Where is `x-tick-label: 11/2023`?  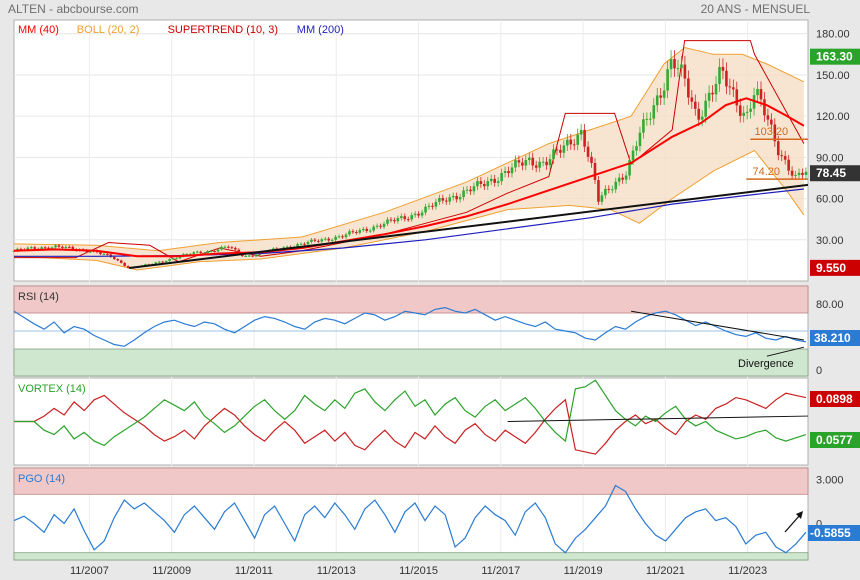
x-tick-label: 11/2023 is located at coordinates (747, 571).